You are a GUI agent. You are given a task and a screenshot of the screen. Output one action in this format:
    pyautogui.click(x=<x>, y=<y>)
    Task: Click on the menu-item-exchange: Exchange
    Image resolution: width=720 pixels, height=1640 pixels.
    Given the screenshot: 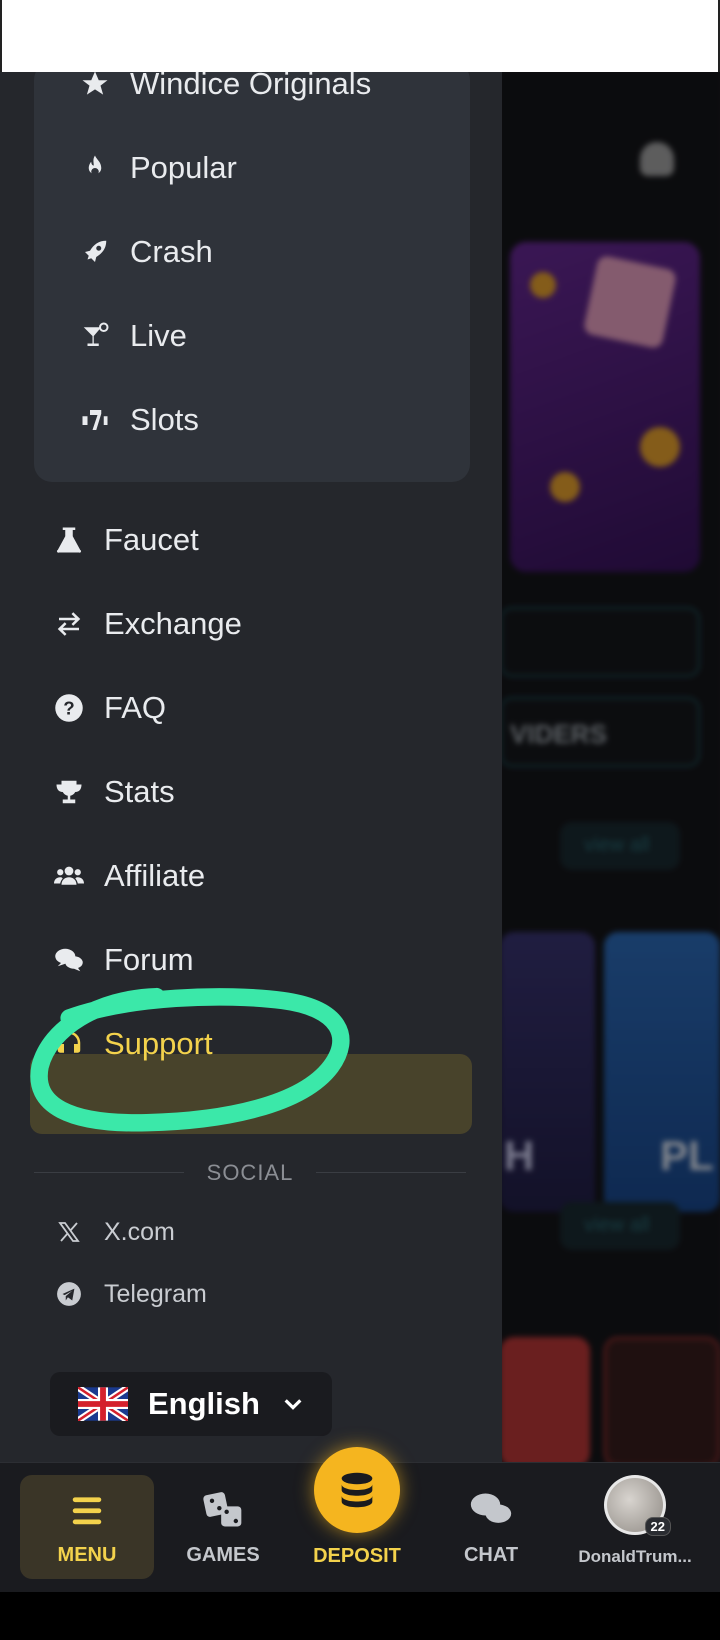 What is the action you would take?
    pyautogui.click(x=147, y=624)
    